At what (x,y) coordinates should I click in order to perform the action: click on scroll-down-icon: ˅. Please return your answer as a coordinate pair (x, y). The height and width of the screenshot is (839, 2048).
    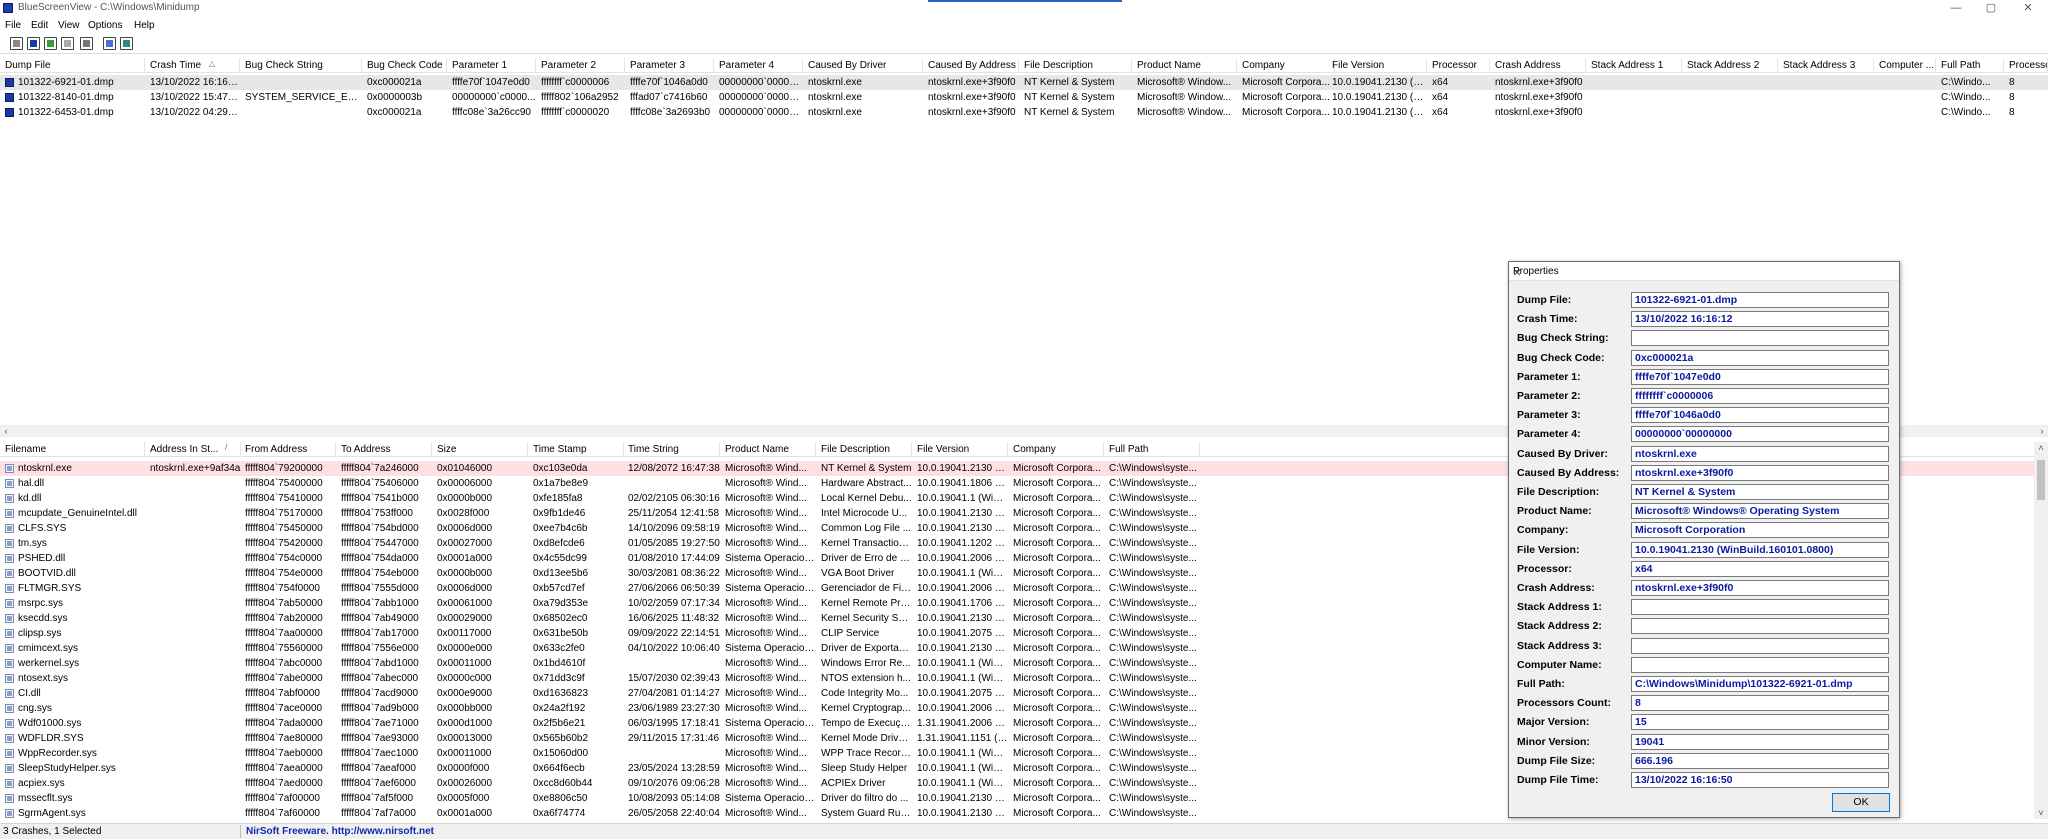
    Looking at the image, I should click on (2041, 813).